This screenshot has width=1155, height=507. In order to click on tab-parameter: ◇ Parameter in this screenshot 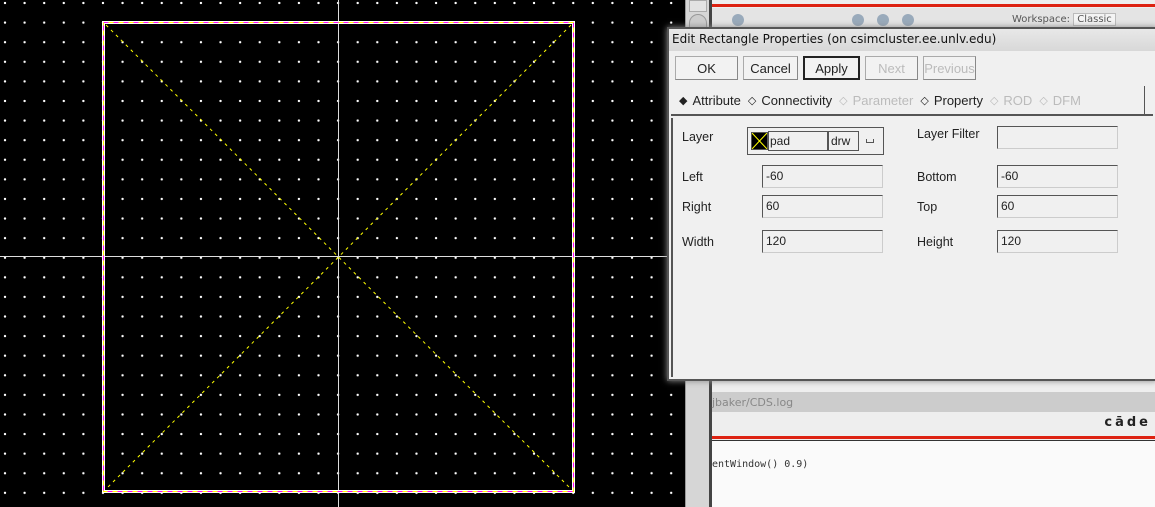, I will do `click(876, 100)`.